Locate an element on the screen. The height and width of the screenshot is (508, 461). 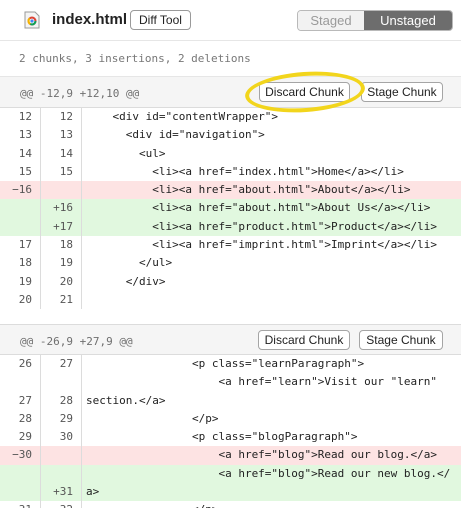
new-line-number: 12 is located at coordinates (61, 117).